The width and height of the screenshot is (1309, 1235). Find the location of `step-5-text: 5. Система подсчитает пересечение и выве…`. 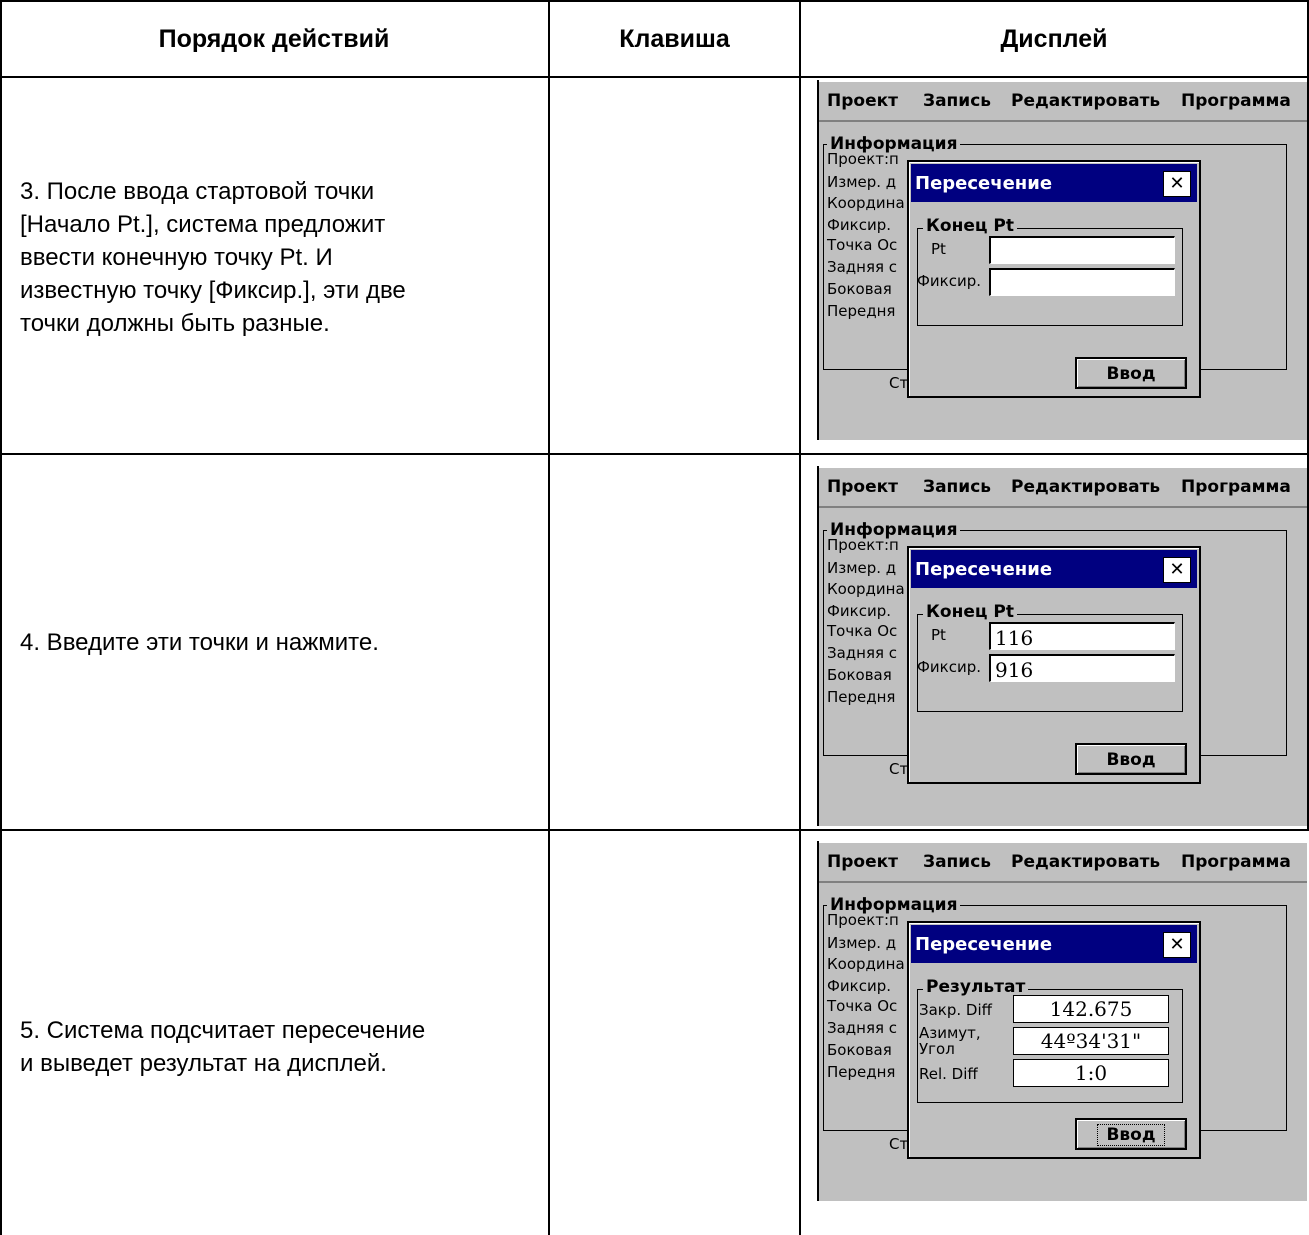

step-5-text: 5. Система подсчитает пересечение и выве… is located at coordinates (223, 1047).